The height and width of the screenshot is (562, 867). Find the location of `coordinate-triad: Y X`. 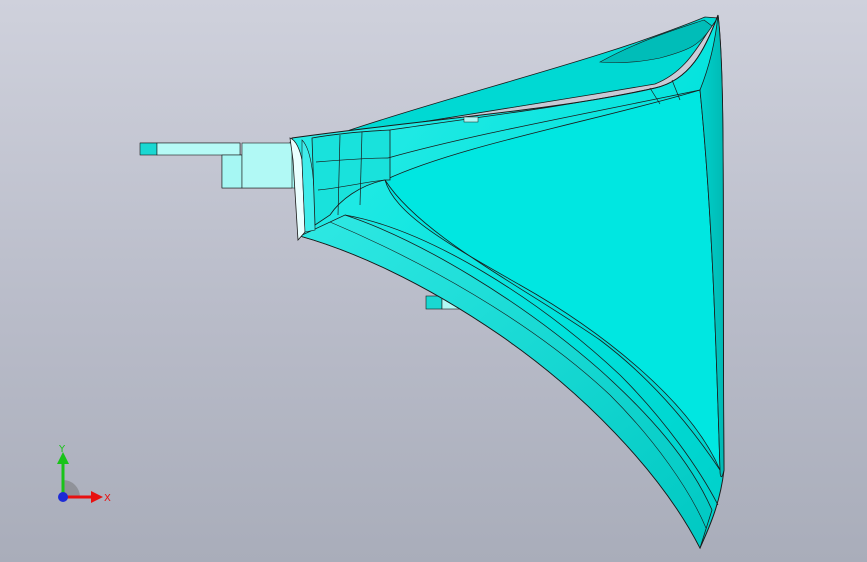

coordinate-triad: Y X is located at coordinates (83, 475).